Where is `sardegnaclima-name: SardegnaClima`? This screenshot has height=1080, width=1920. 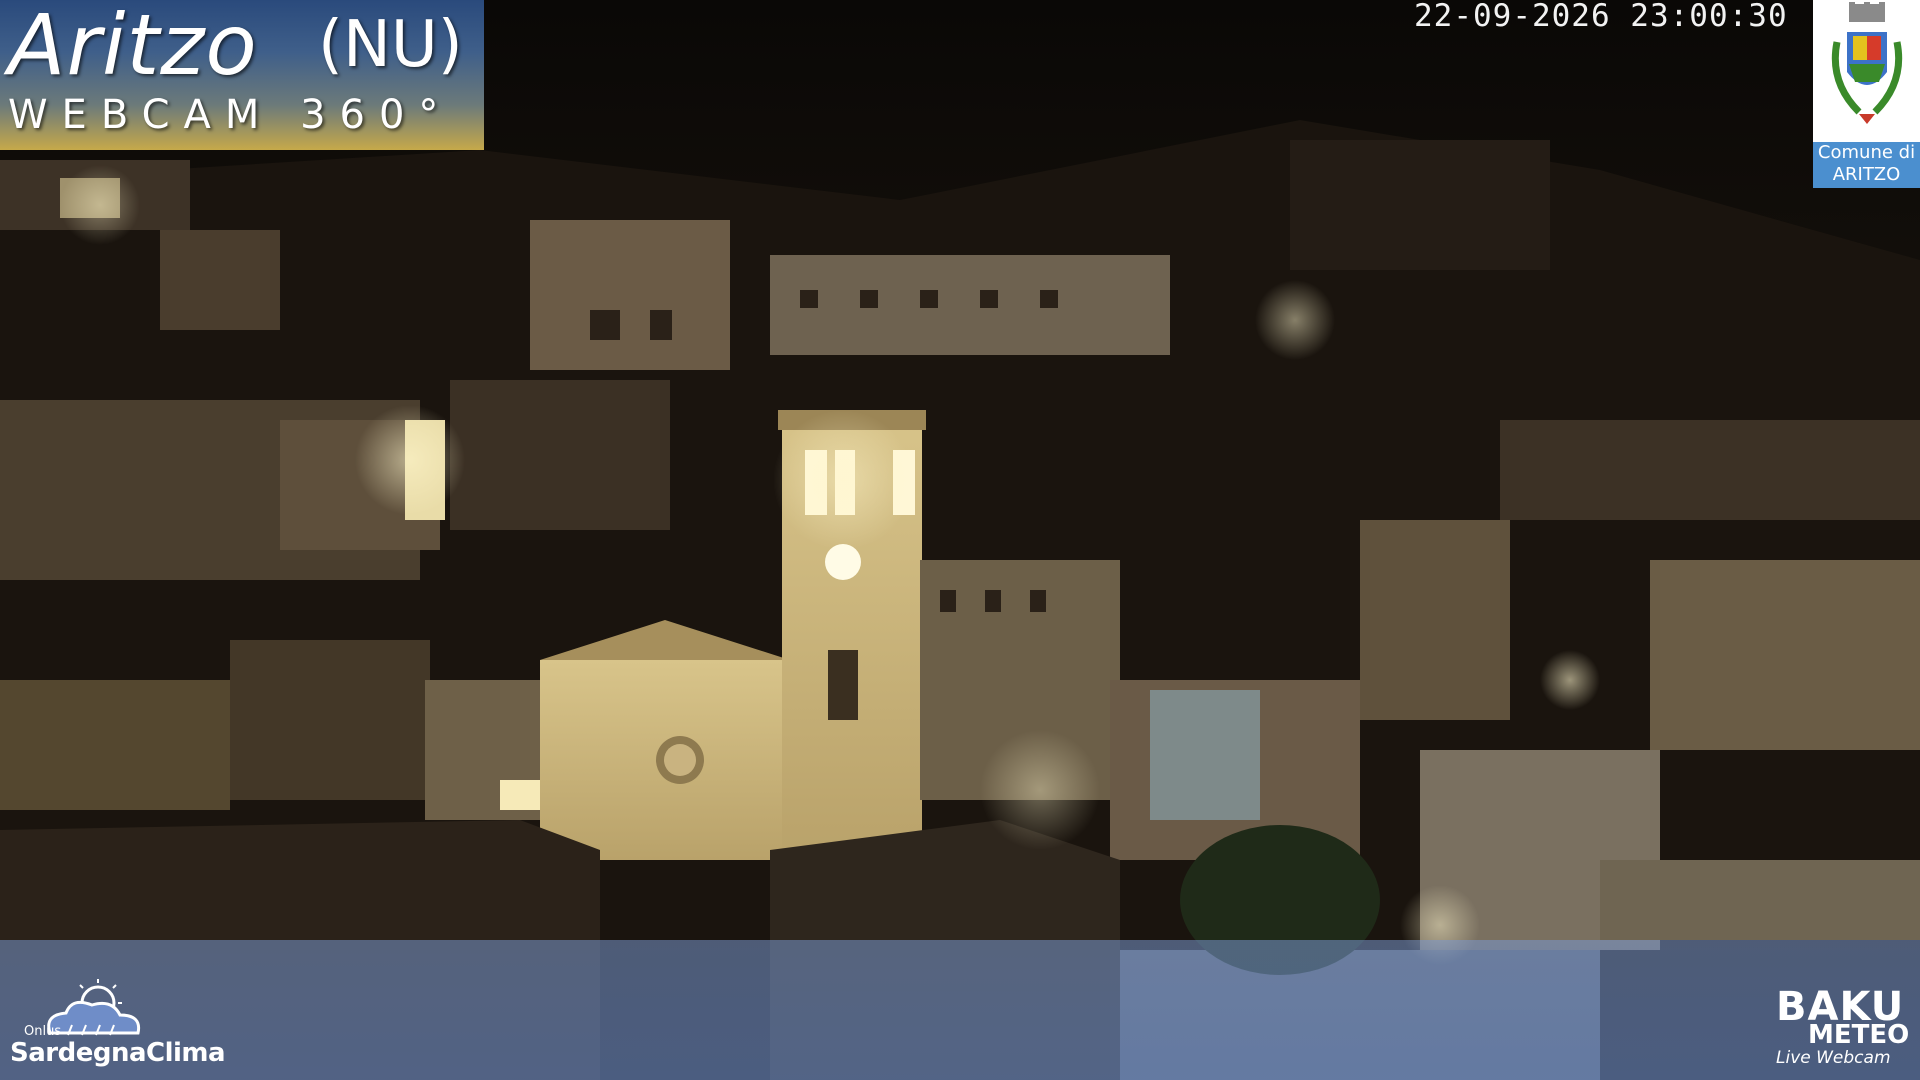
sardegnaclima-name: SardegnaClima is located at coordinates (118, 1053).